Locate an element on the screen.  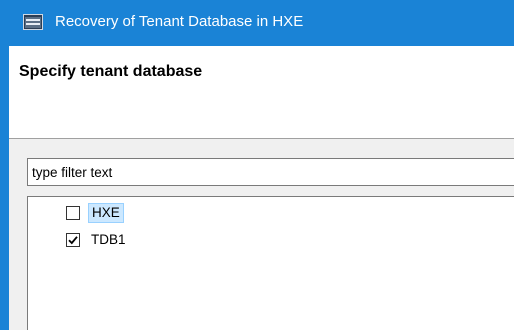
list-item-hxe: HXE is located at coordinates (95, 213).